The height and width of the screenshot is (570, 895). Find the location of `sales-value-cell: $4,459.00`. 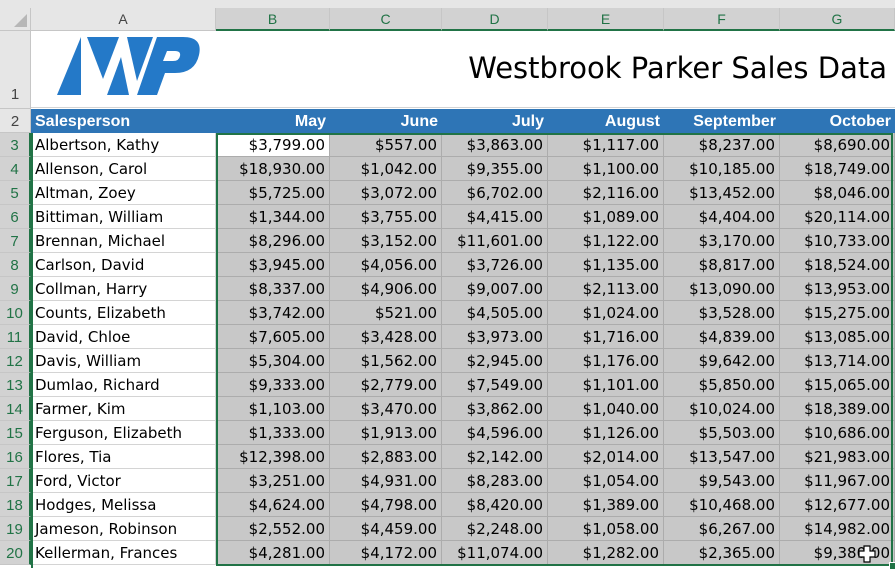

sales-value-cell: $4,459.00 is located at coordinates (386, 529).